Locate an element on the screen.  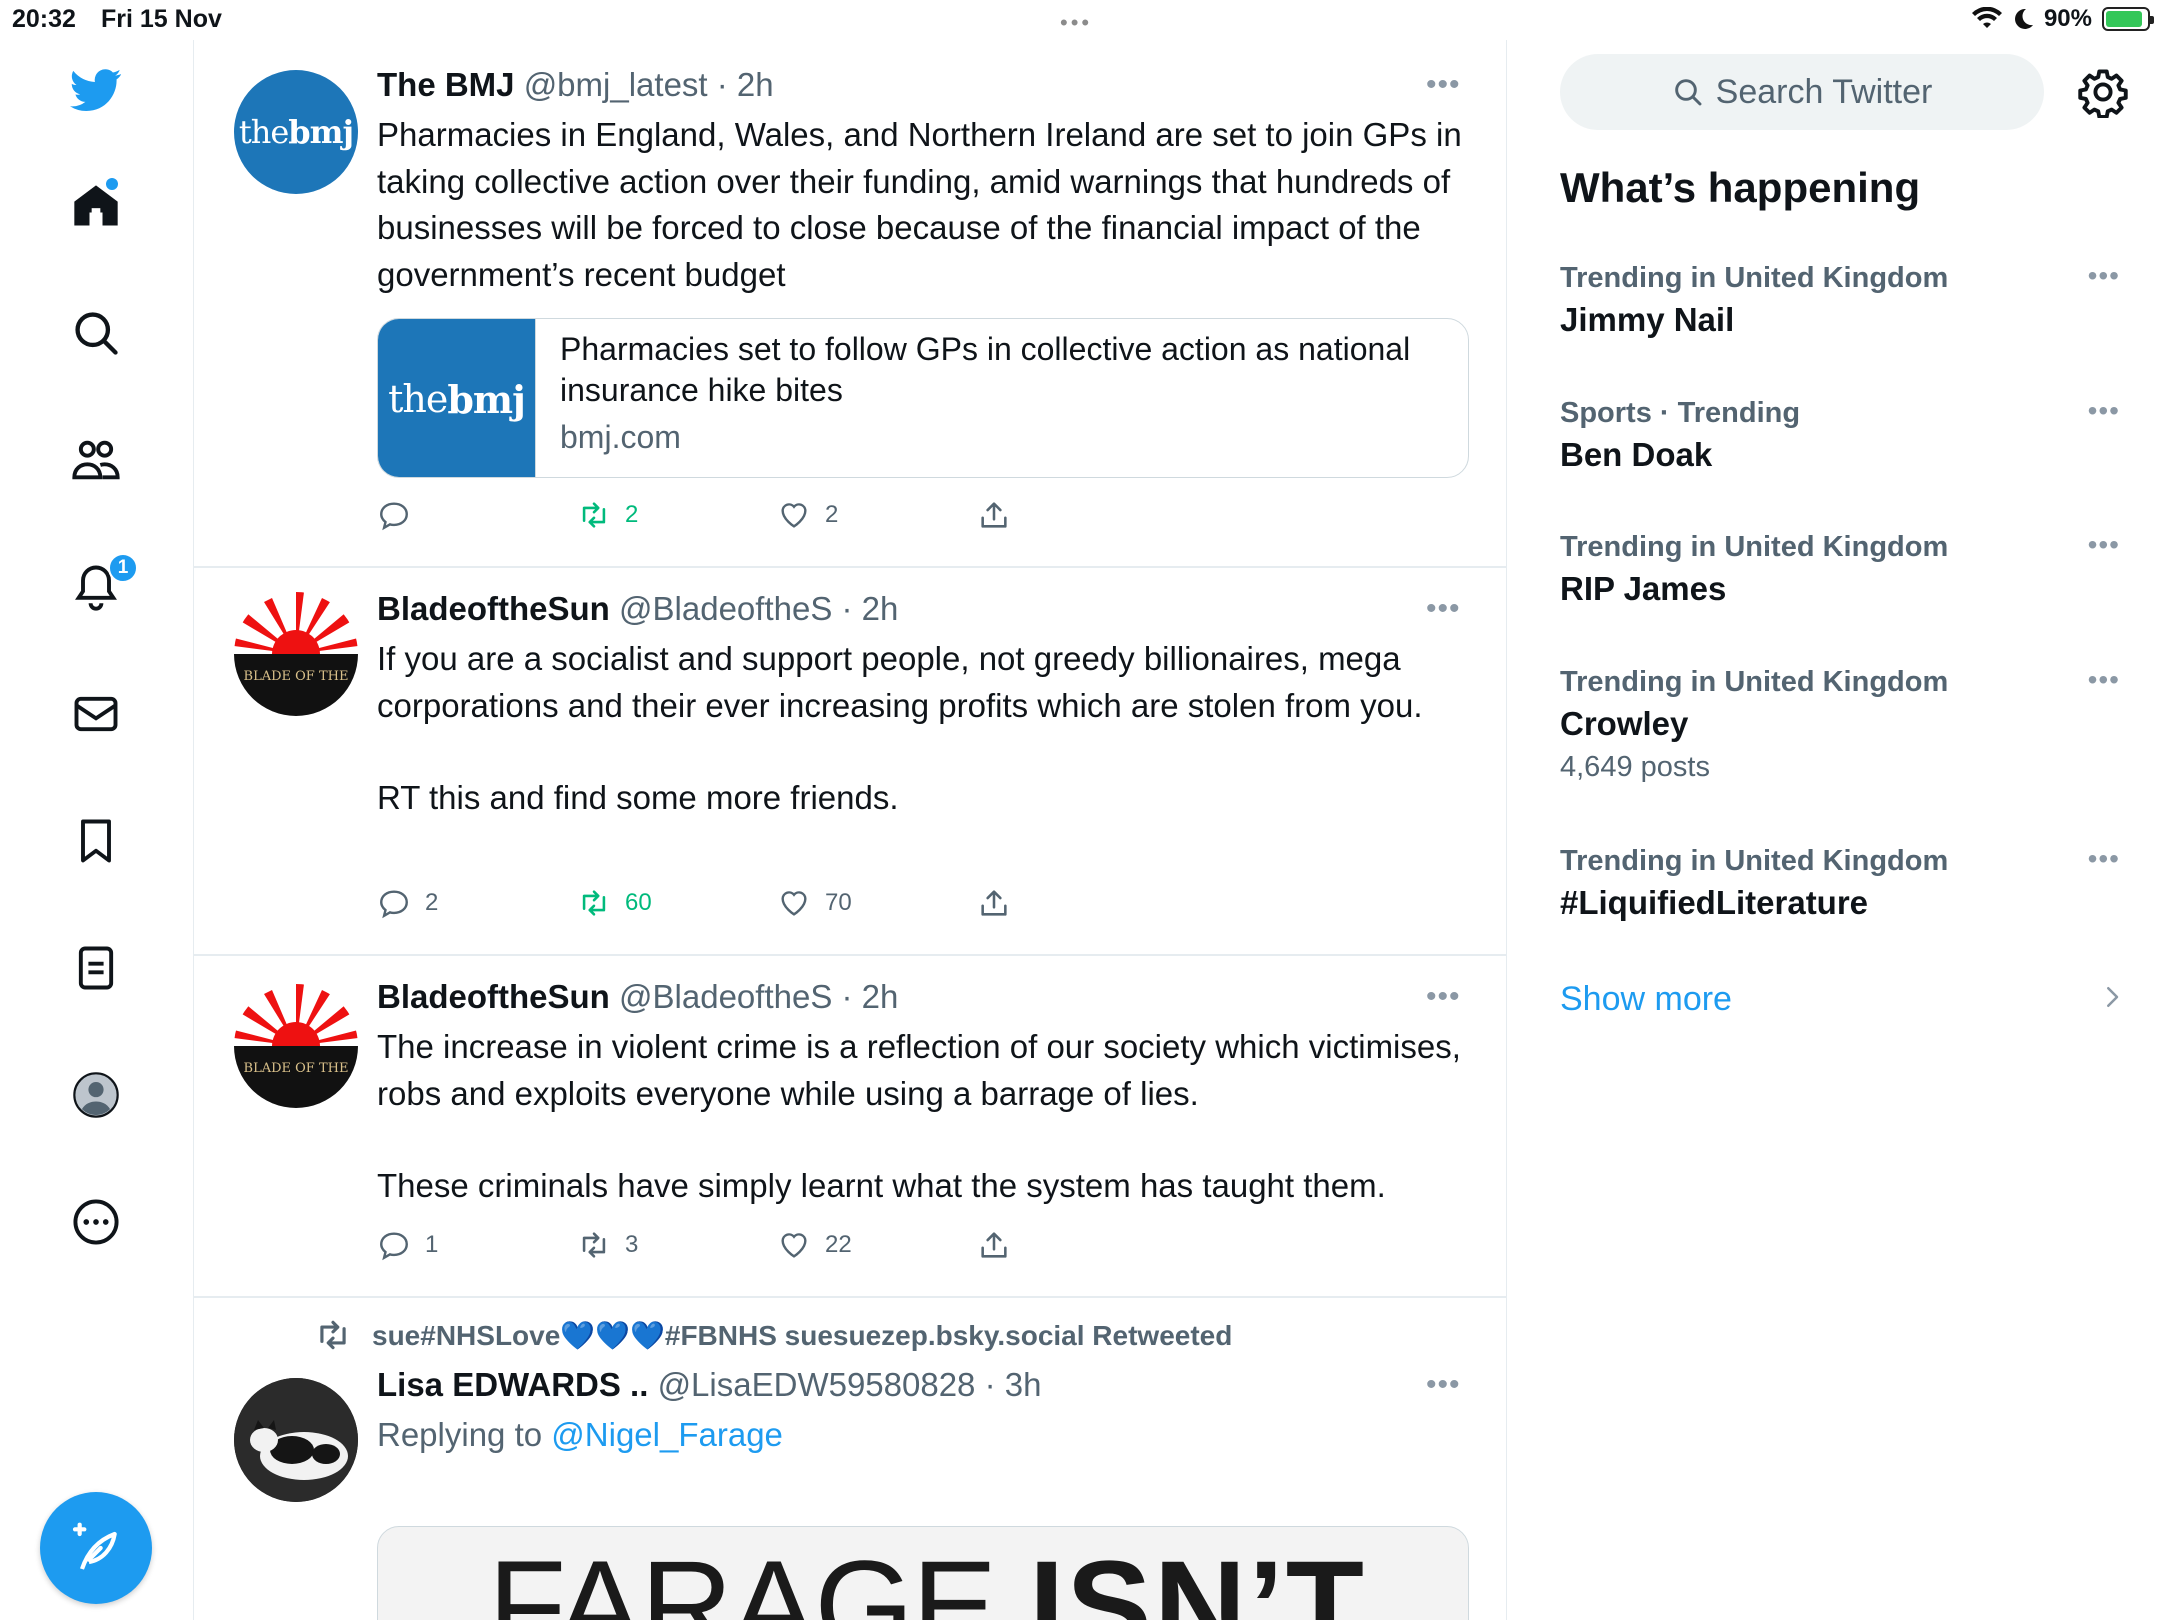
multitask-dots: ••• is located at coordinates (1076, 23).